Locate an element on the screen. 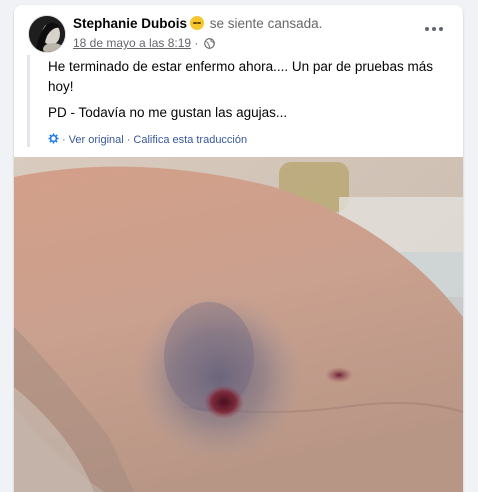  author-name: Stephanie Dubois is located at coordinates (130, 23).